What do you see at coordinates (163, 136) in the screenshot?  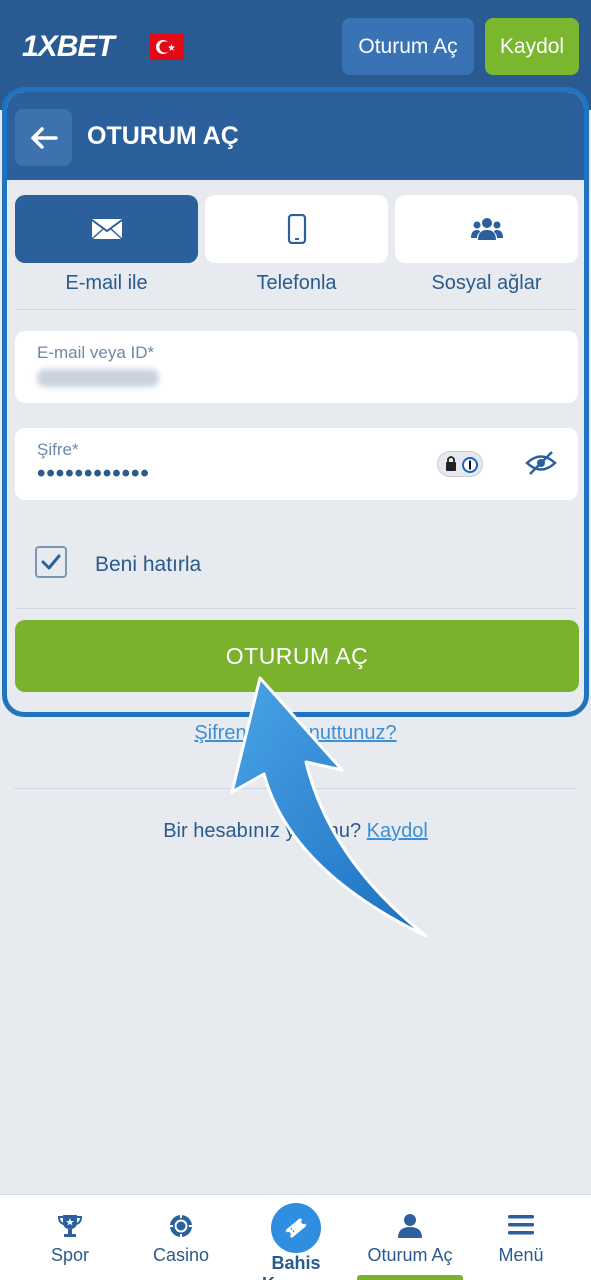 I see `panel-title: OTURUM AÇ` at bounding box center [163, 136].